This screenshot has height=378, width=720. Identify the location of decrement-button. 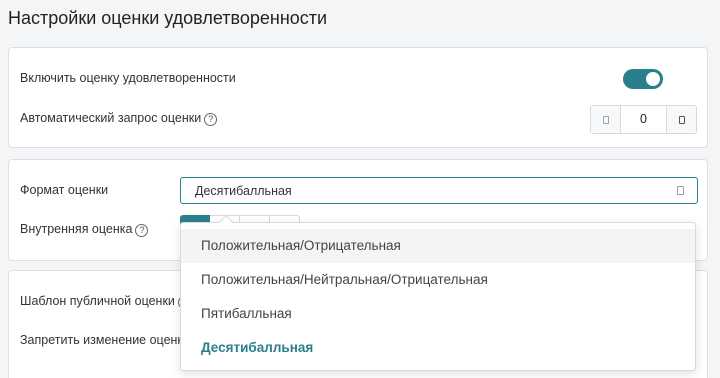
(606, 119).